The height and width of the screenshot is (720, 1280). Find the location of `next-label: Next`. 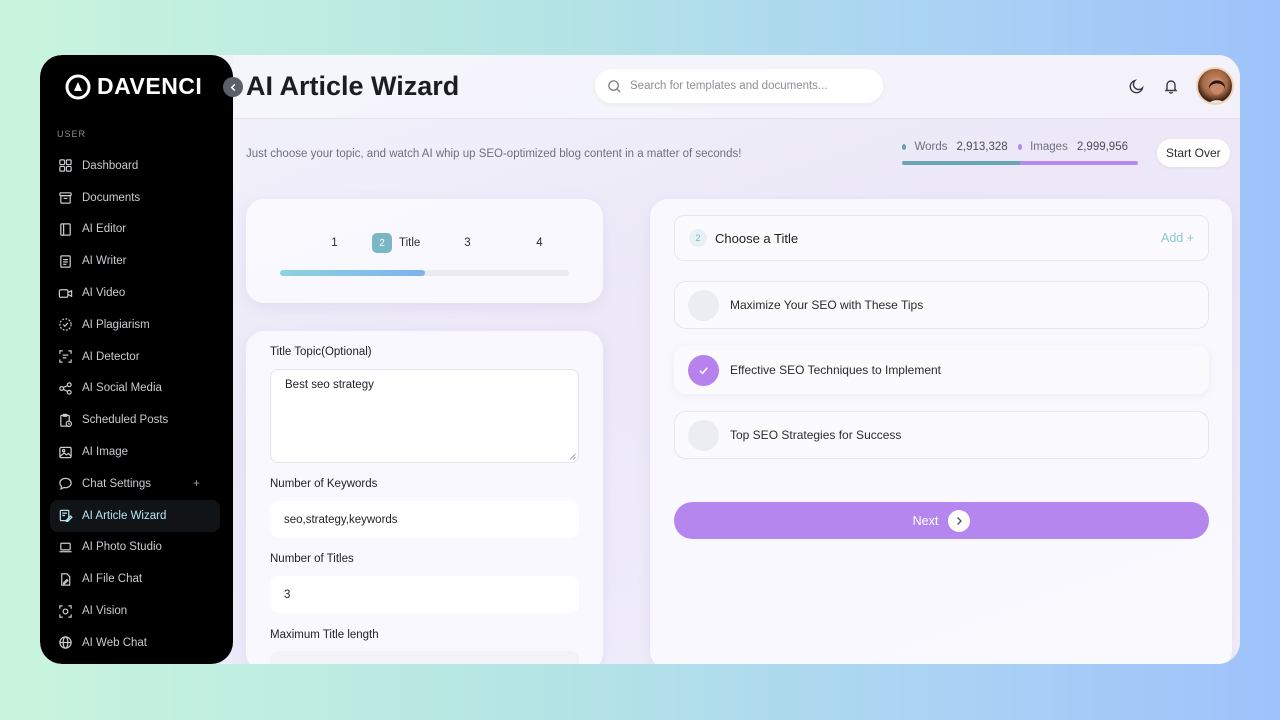

next-label: Next is located at coordinates (925, 520).